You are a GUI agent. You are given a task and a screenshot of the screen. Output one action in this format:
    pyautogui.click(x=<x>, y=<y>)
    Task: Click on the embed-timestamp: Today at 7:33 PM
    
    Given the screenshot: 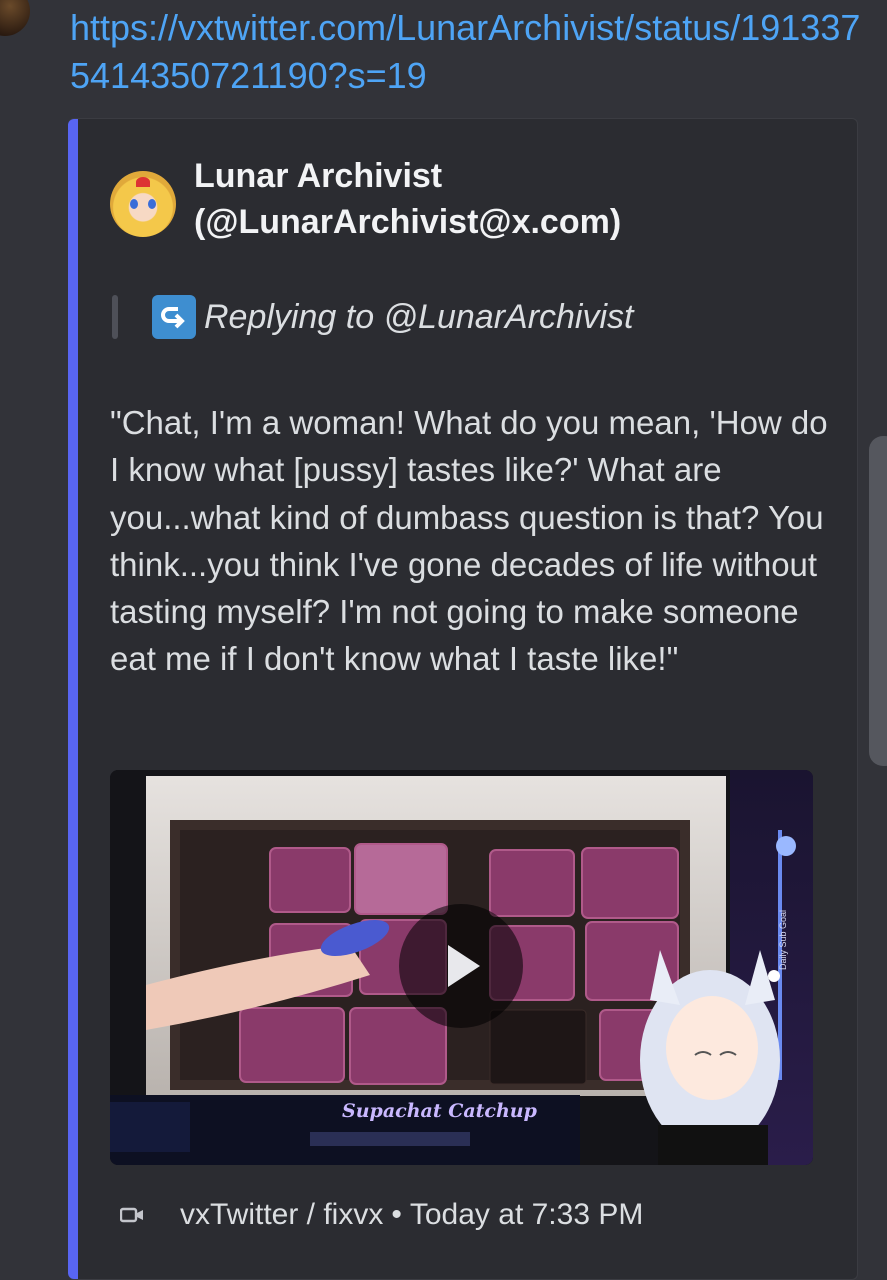 What is the action you would take?
    pyautogui.click(x=526, y=1214)
    